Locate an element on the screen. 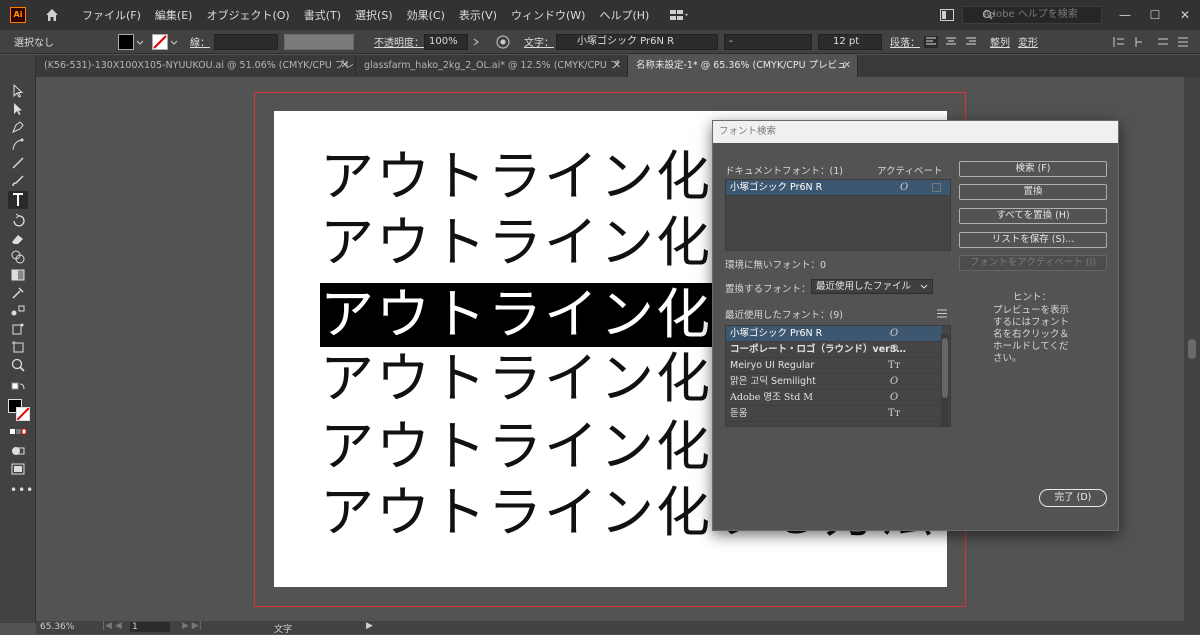  next-artboard-icon: ▶ ▶| is located at coordinates (192, 626).